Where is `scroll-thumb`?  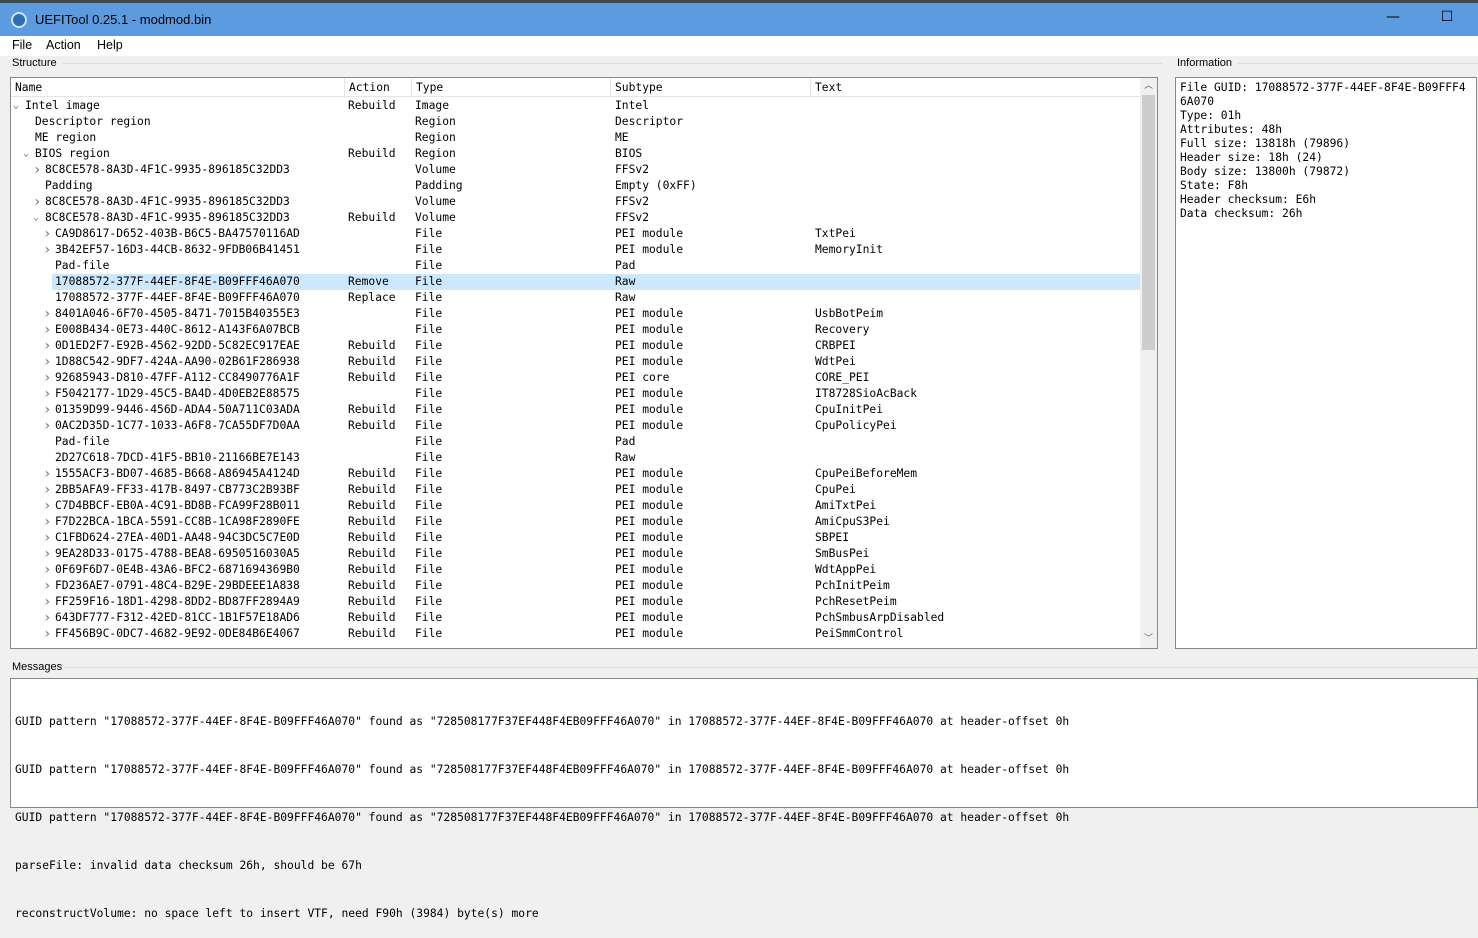
scroll-thumb is located at coordinates (1148, 222).